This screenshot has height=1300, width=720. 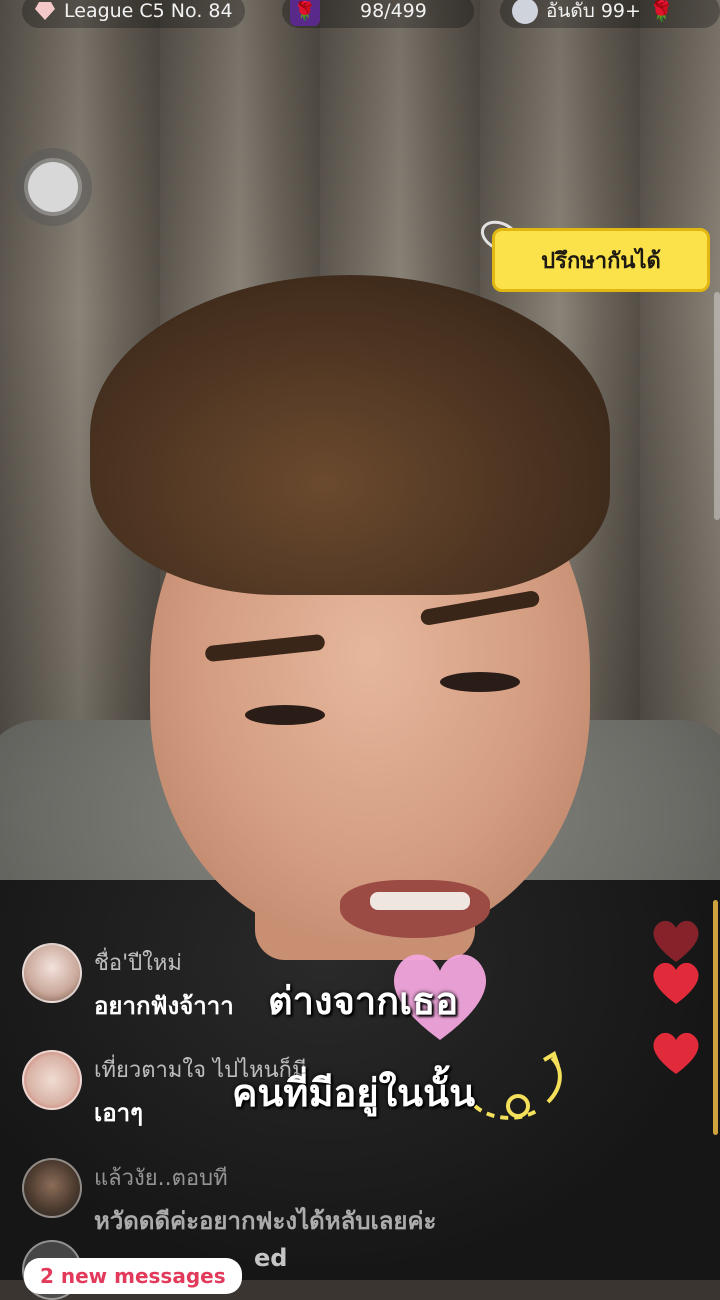 I want to click on consult-tag: ปรึกษากันได้, so click(x=601, y=260).